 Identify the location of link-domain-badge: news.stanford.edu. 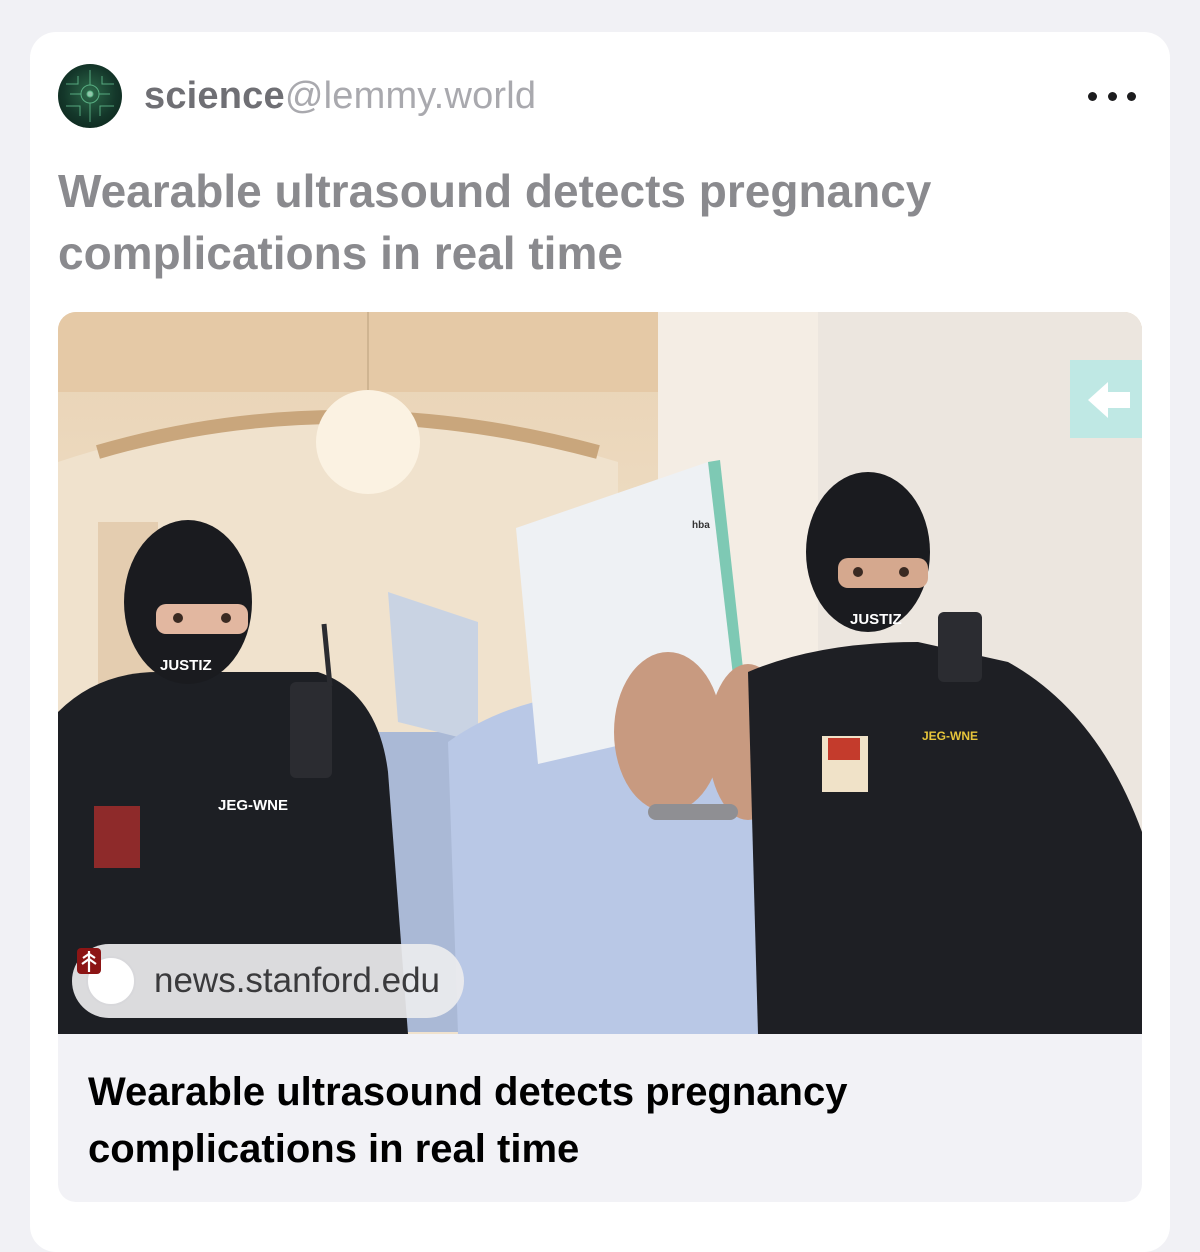
(268, 981).